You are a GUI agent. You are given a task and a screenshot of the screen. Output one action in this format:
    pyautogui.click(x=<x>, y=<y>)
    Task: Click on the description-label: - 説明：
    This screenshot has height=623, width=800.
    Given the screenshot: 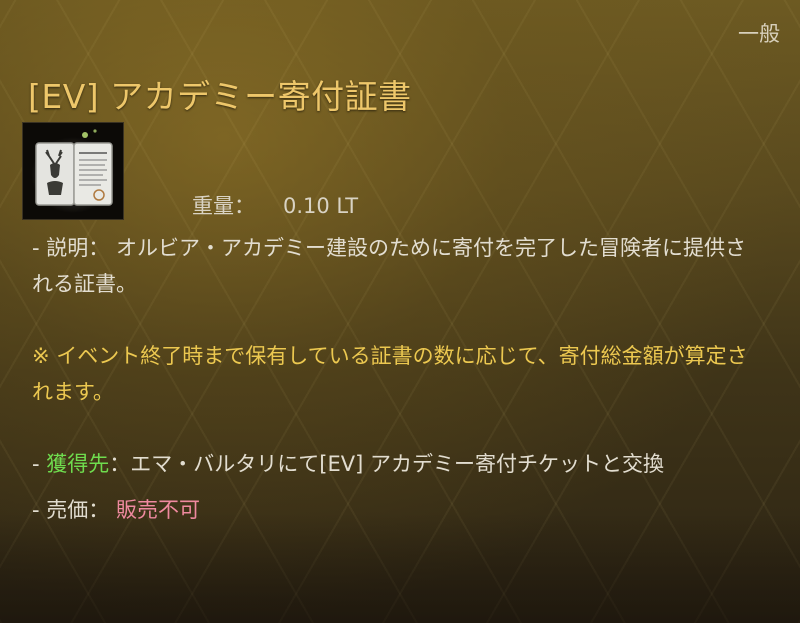 What is the action you would take?
    pyautogui.click(x=71, y=248)
    